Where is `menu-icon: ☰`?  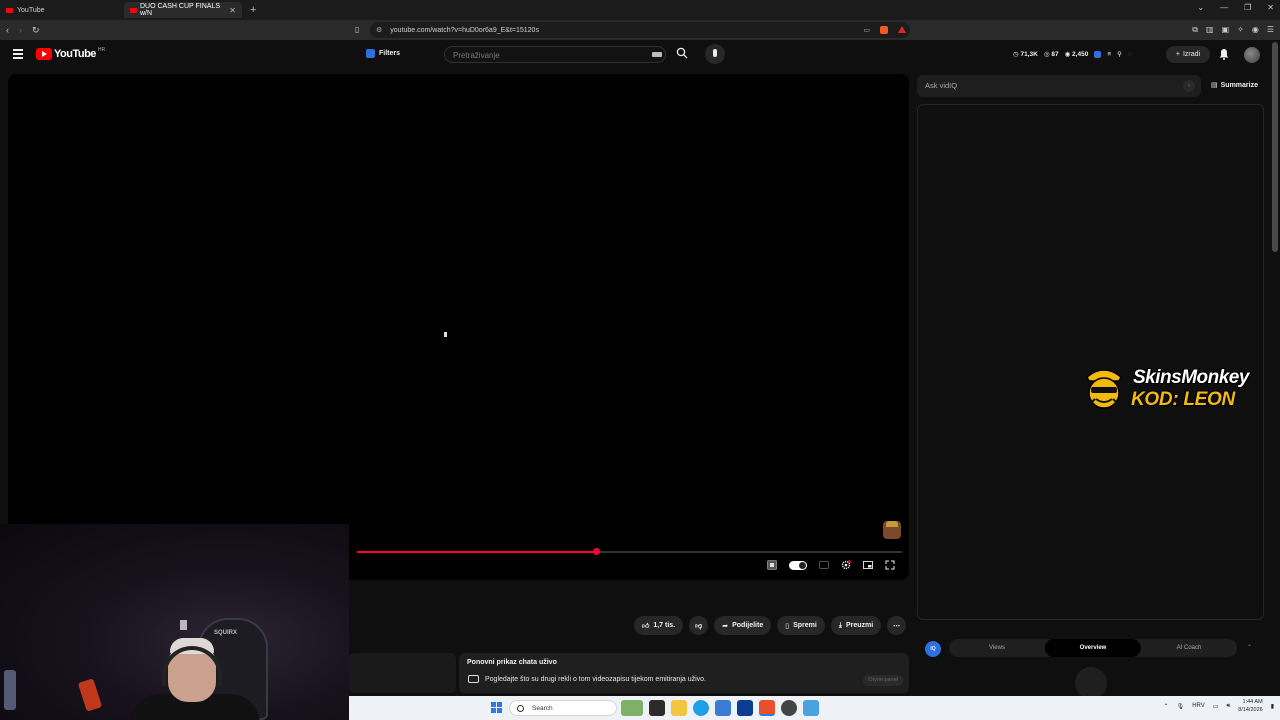
menu-icon: ☰ is located at coordinates (1270, 30).